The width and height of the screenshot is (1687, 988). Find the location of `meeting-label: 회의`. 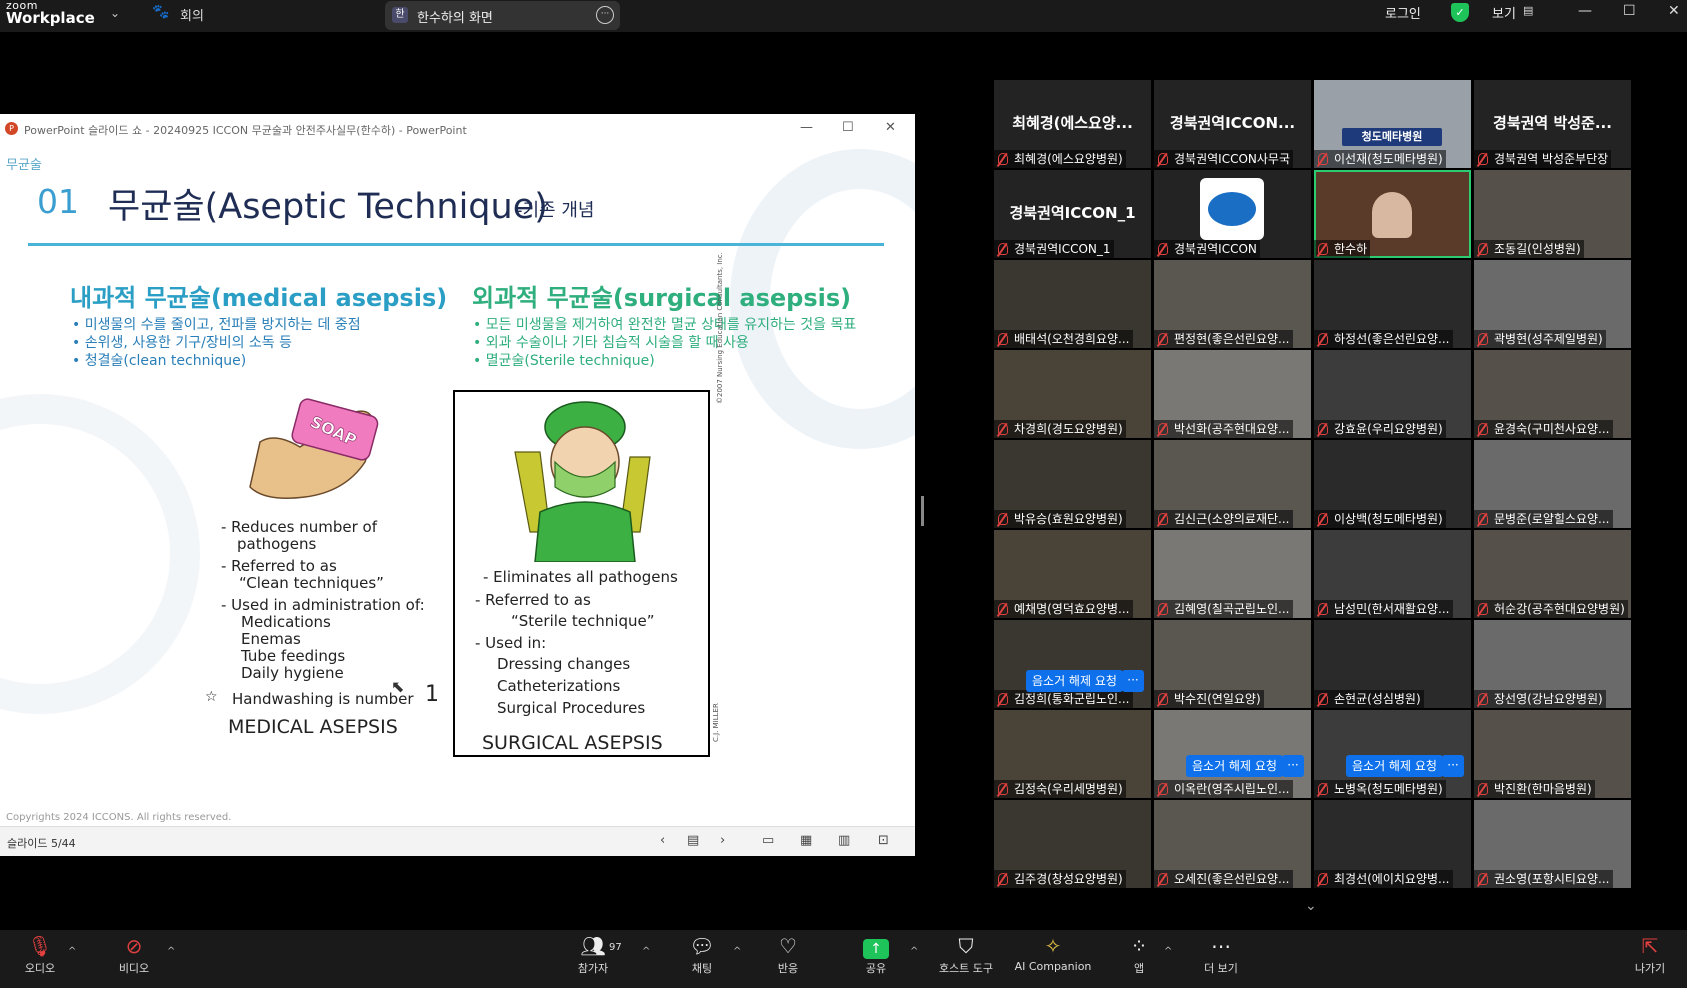

meeting-label: 회의 is located at coordinates (192, 14).